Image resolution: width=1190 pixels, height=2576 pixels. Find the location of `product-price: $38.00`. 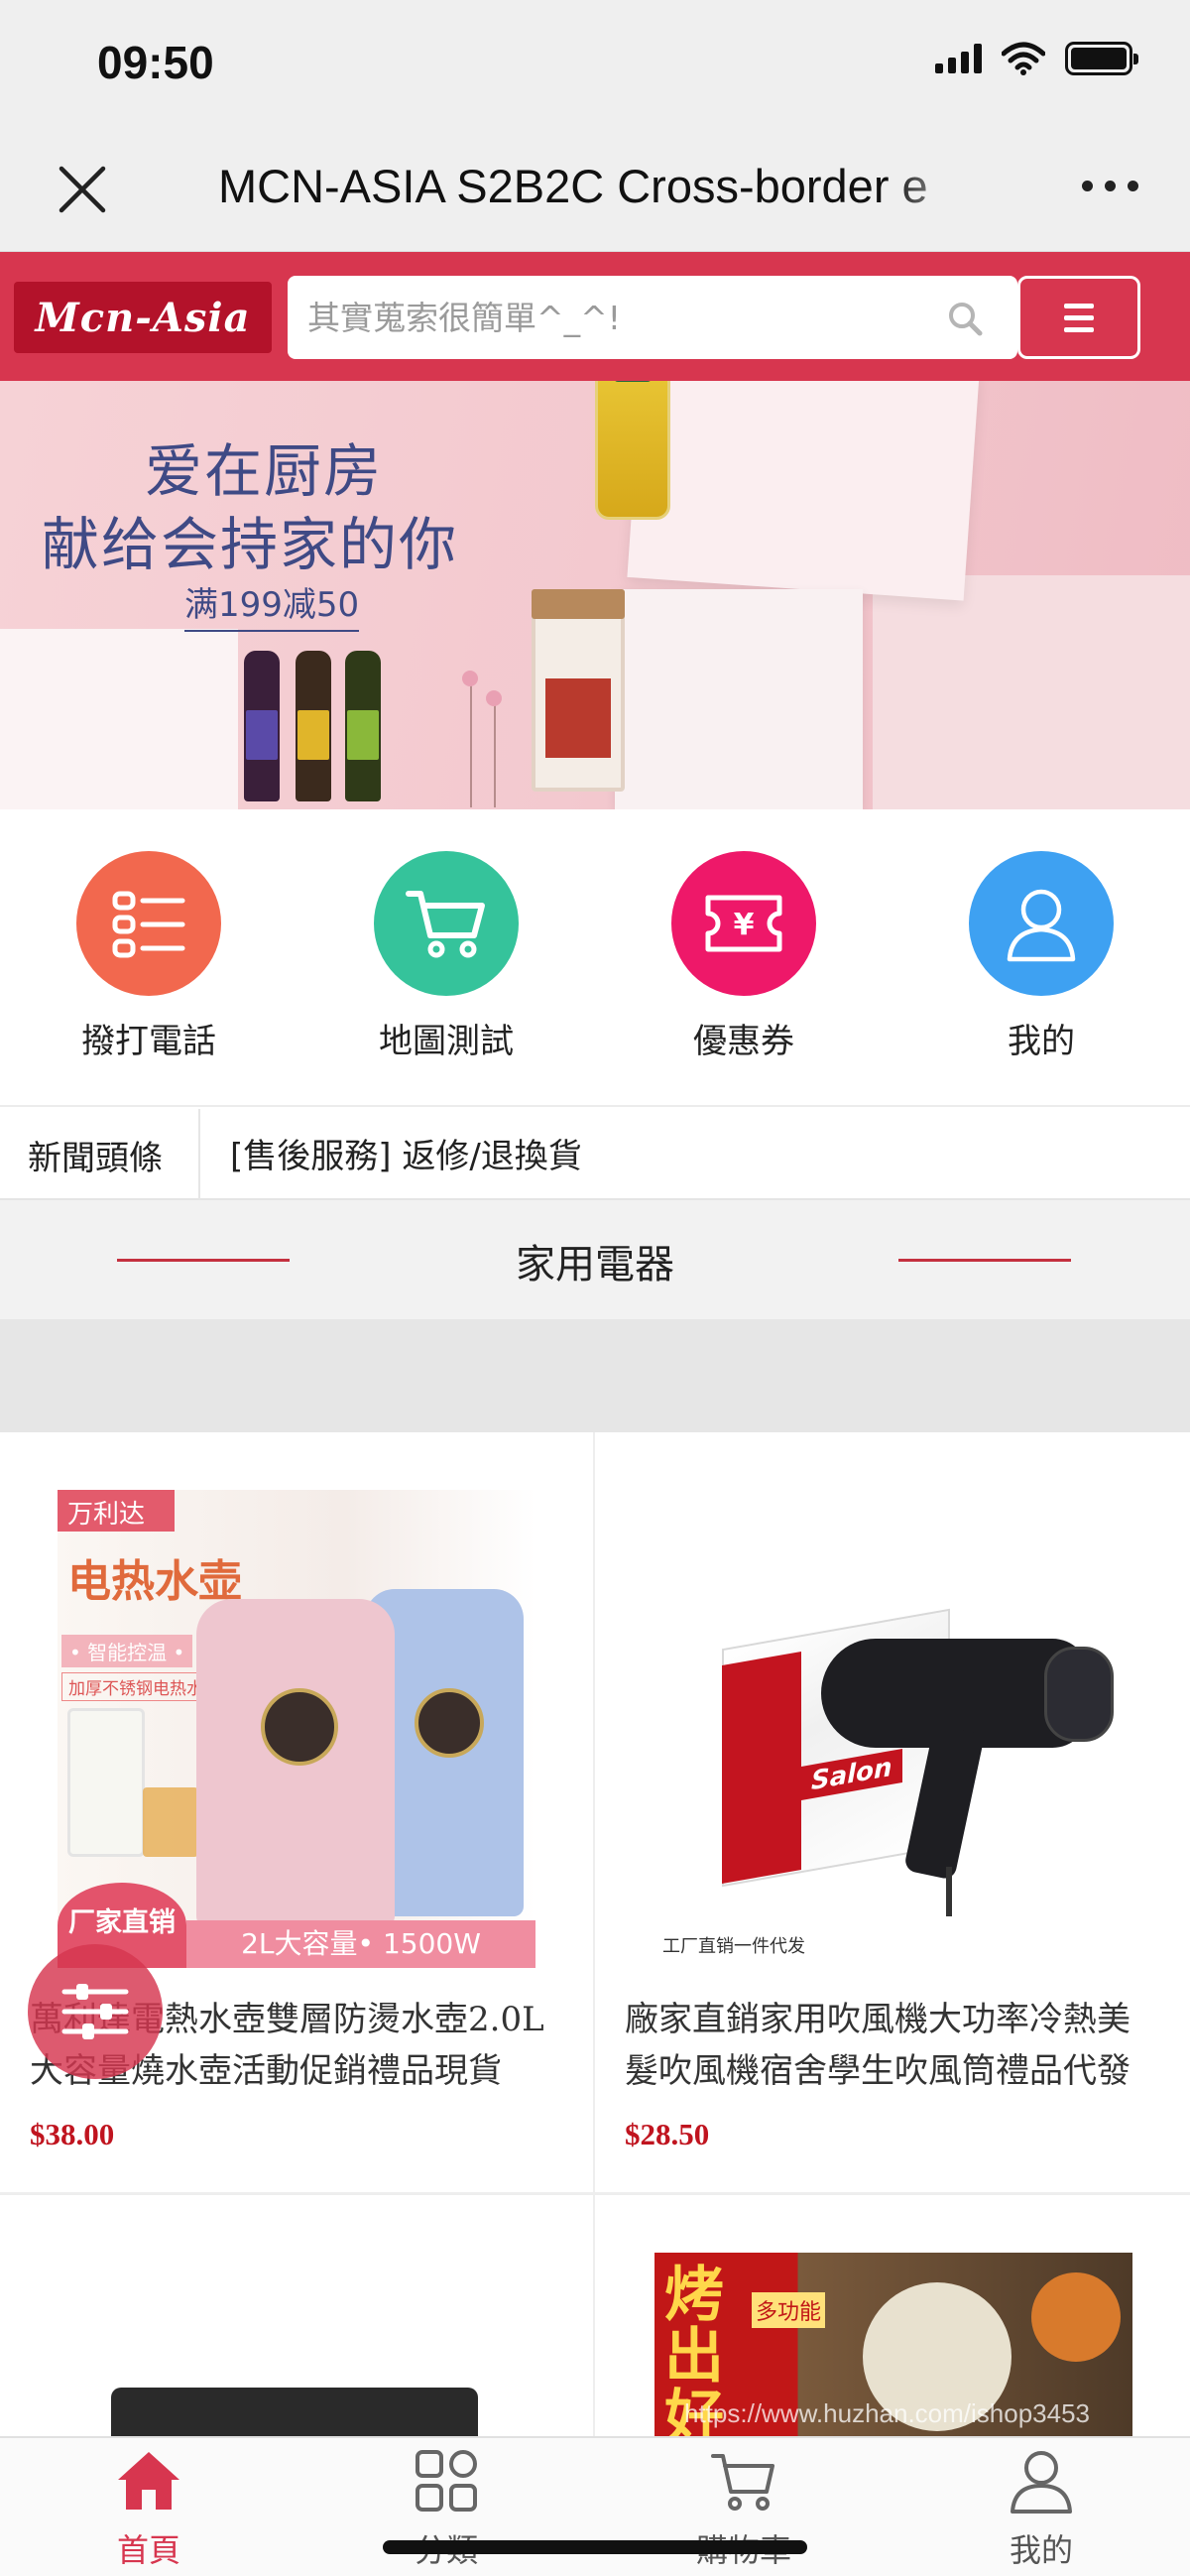

product-price: $38.00 is located at coordinates (72, 2134).